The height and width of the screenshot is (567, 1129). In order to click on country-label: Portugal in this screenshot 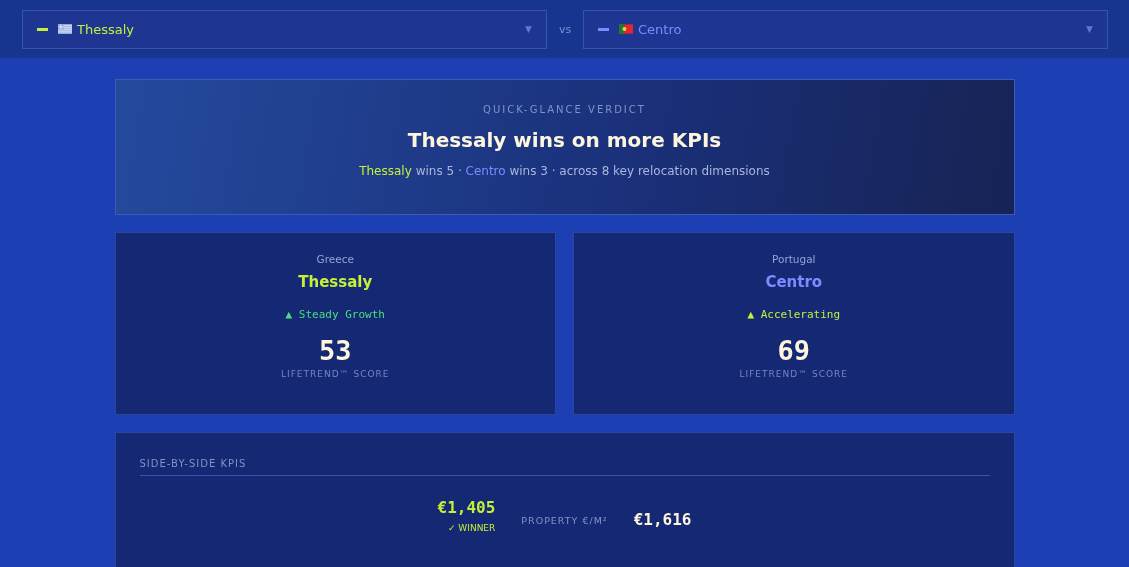, I will do `click(794, 259)`.